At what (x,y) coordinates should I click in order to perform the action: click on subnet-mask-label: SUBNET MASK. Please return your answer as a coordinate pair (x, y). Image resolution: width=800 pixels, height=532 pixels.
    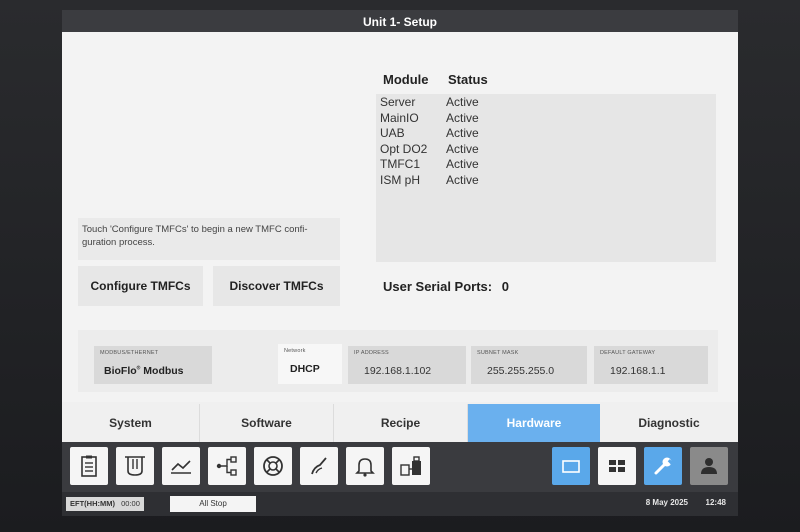
    Looking at the image, I should click on (498, 353).